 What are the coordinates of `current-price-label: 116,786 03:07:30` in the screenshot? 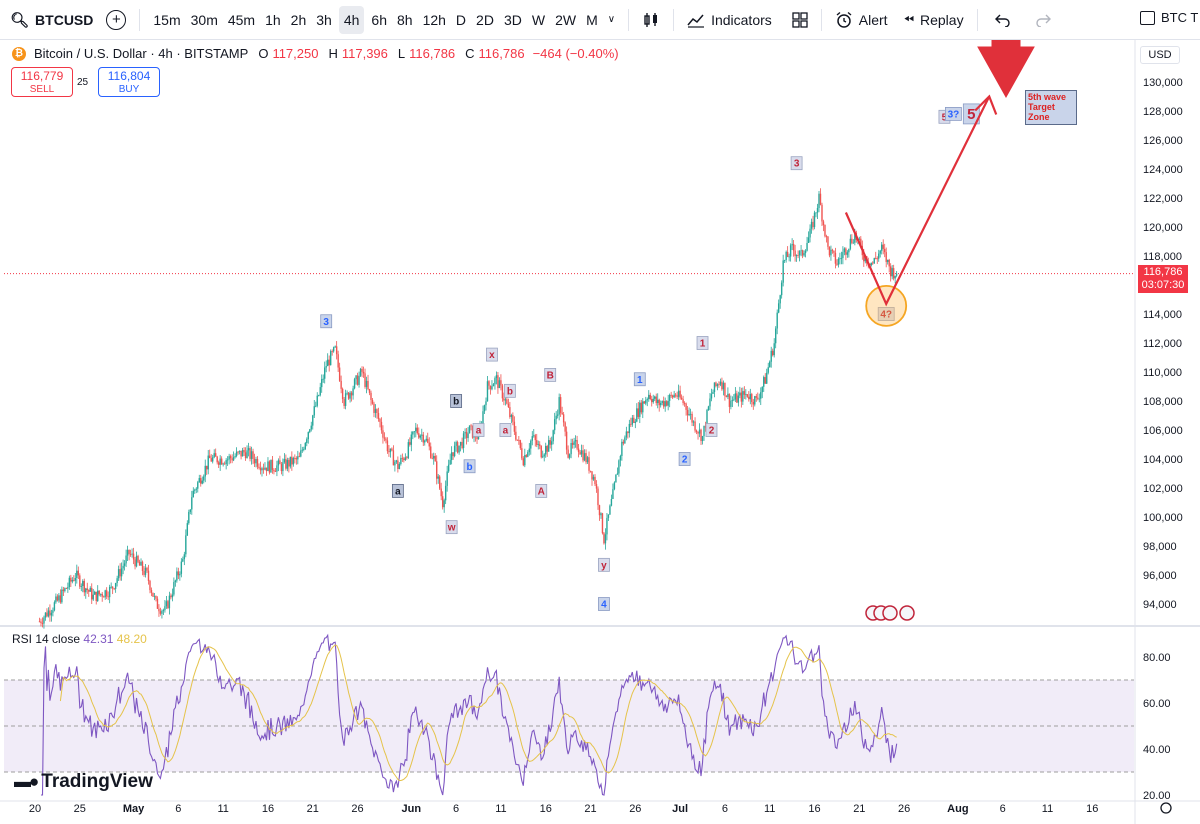 It's located at (1163, 279).